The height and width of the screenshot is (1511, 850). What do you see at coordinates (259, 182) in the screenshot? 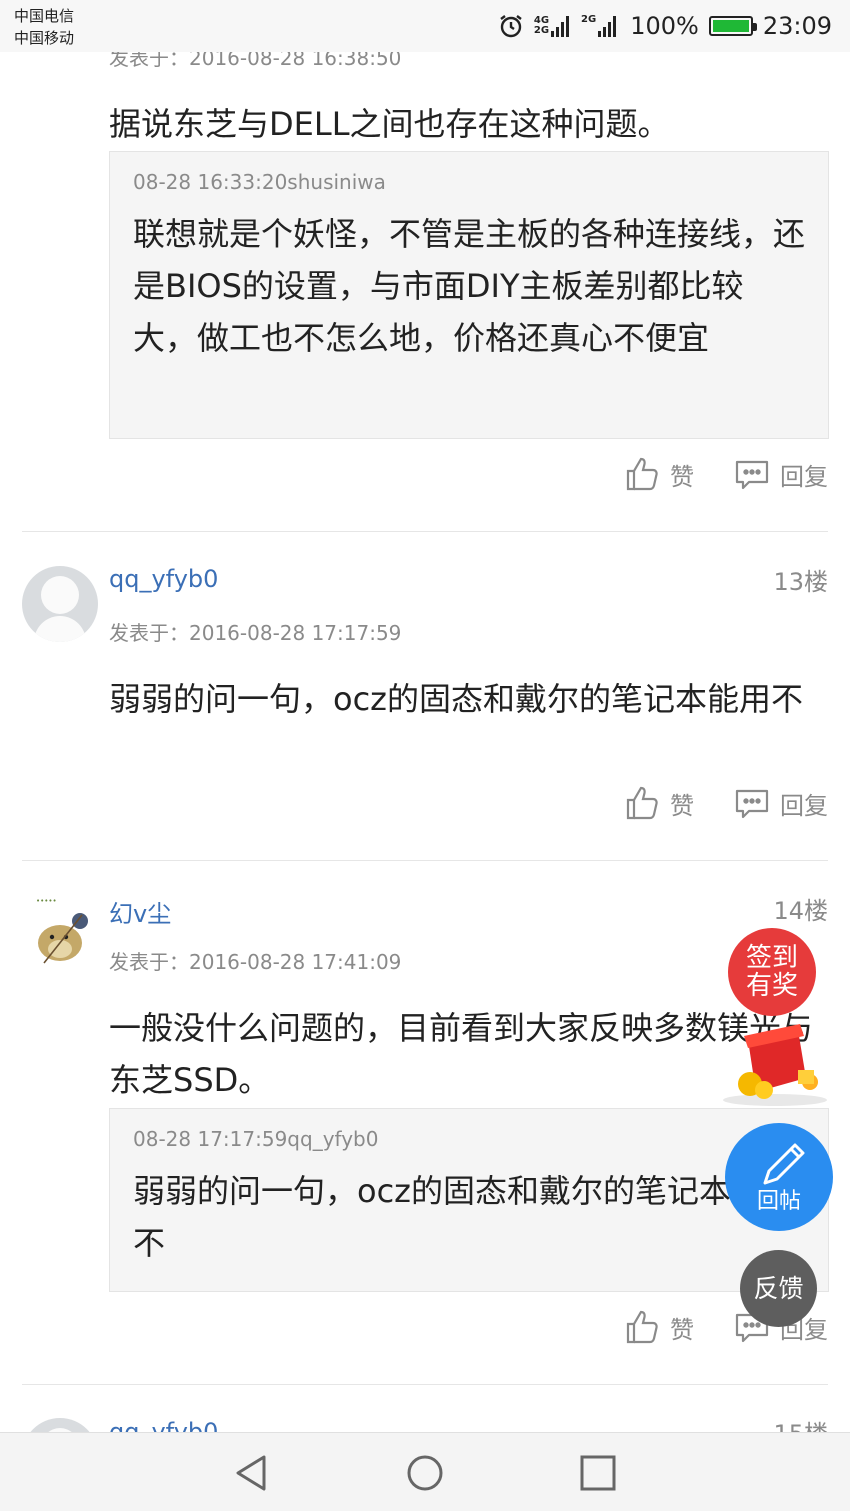
I see `quote-meta: 08-28 16:33:20shusiniwa` at bounding box center [259, 182].